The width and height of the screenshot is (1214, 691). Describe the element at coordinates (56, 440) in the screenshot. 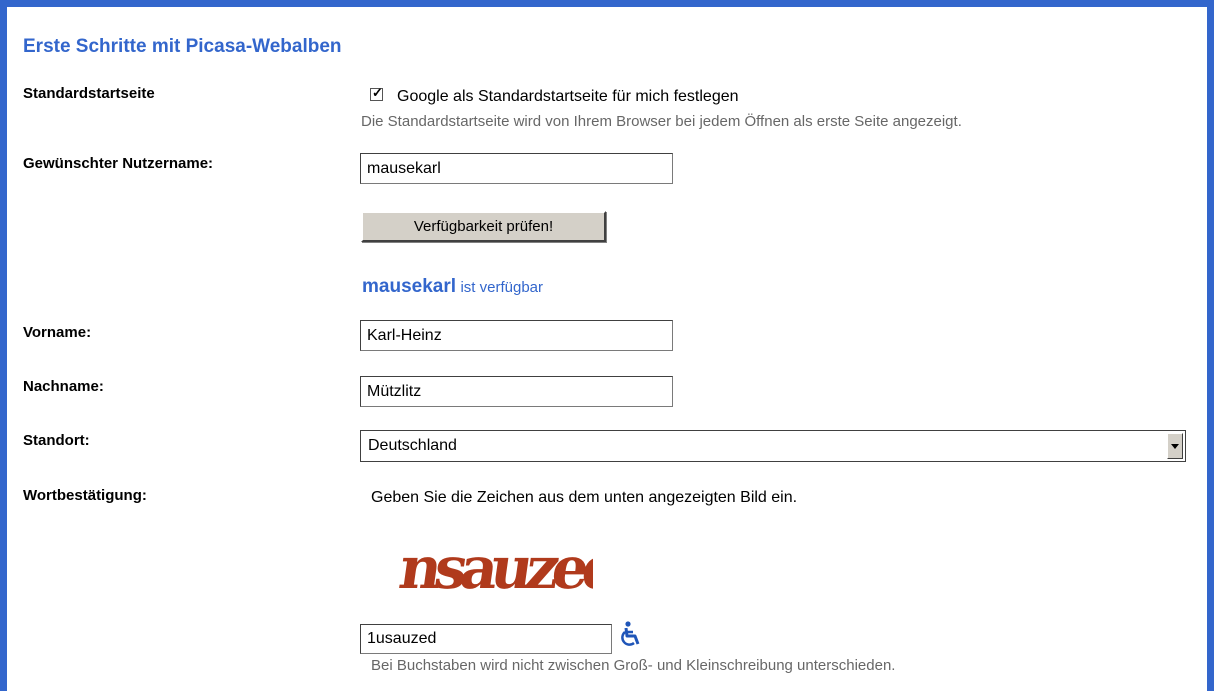

I see `location-label: Standort:` at that location.